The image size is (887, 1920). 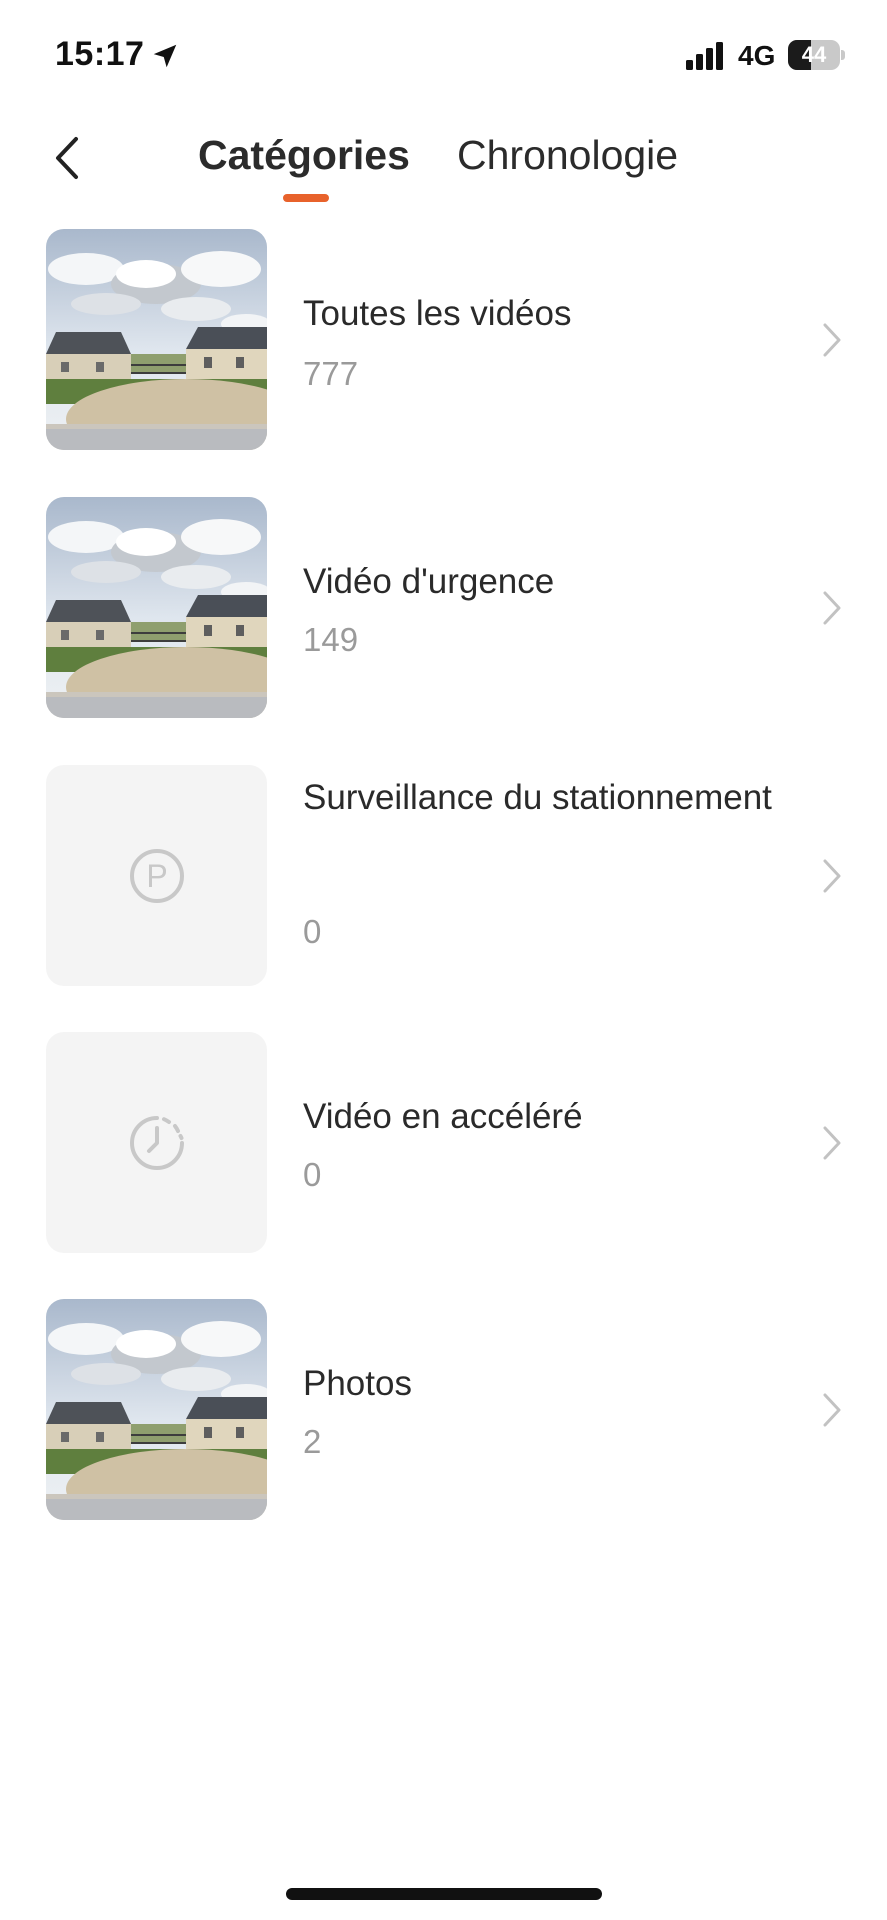 What do you see at coordinates (704, 56) in the screenshot?
I see `signal-icon` at bounding box center [704, 56].